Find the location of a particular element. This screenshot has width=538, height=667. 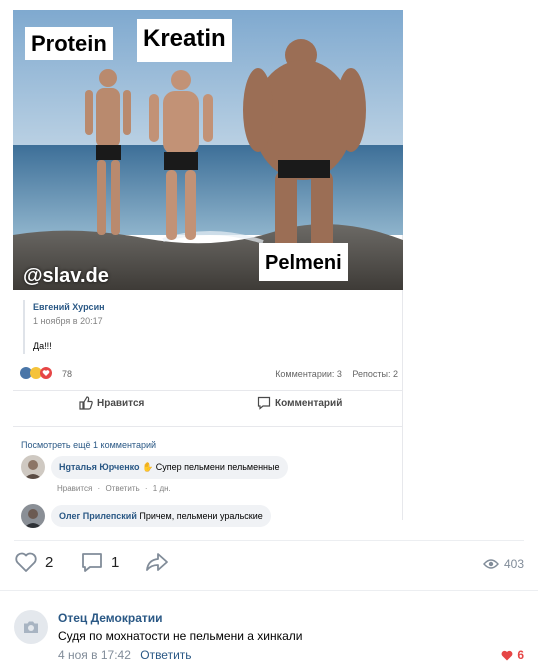

reply-date: 4 ноя в 17:42 is located at coordinates (94, 655).